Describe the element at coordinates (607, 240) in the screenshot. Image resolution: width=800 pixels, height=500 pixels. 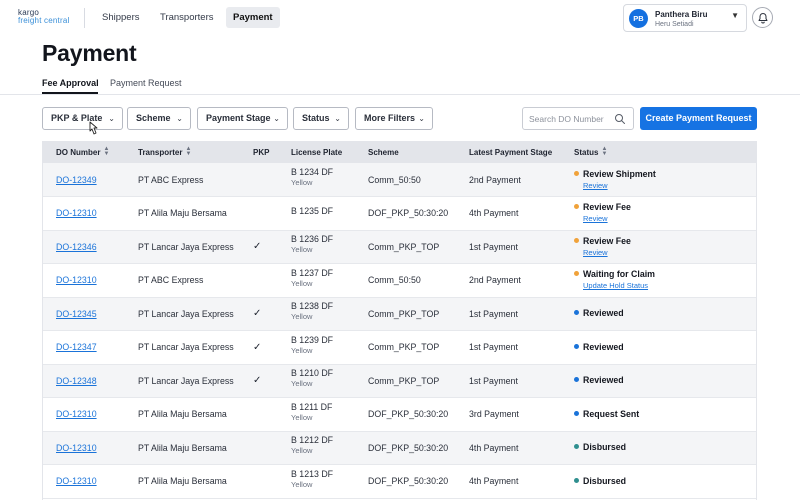
I see `status-badge: Review Fee` at that location.